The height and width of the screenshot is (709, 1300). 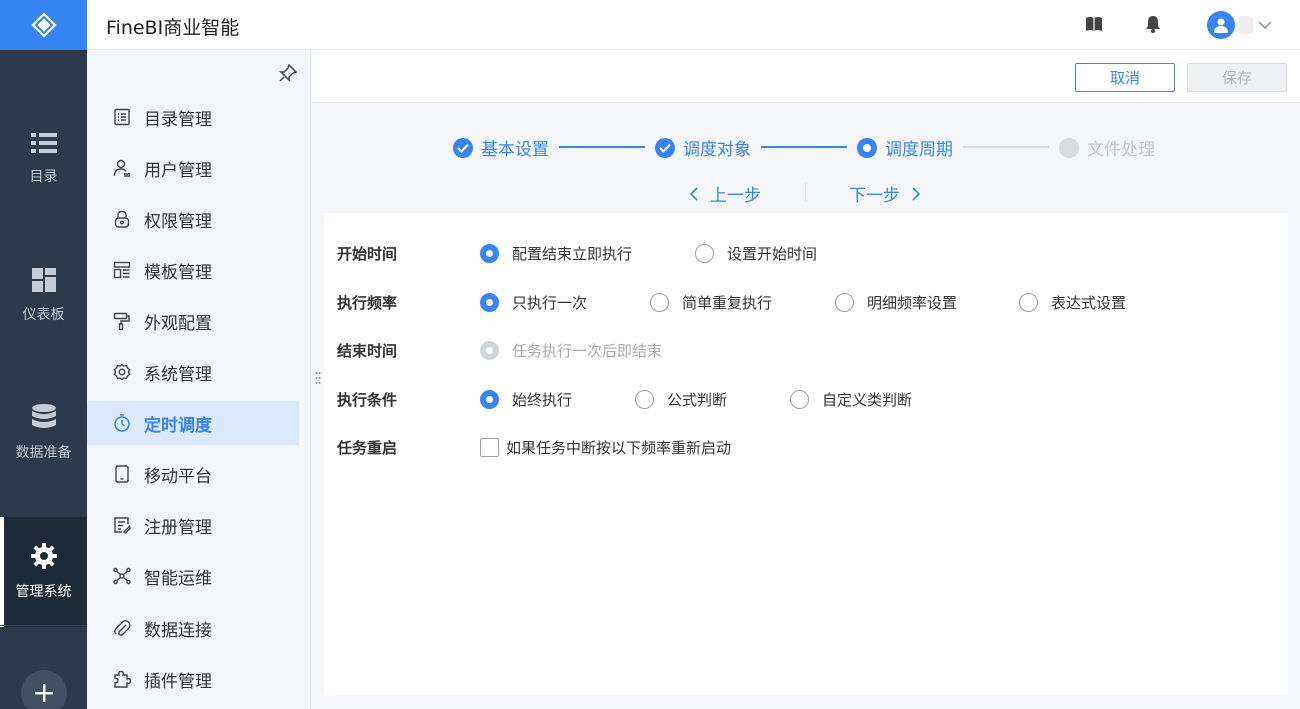 What do you see at coordinates (43, 592) in the screenshot?
I see `rail-item-label: 管理系统` at bounding box center [43, 592].